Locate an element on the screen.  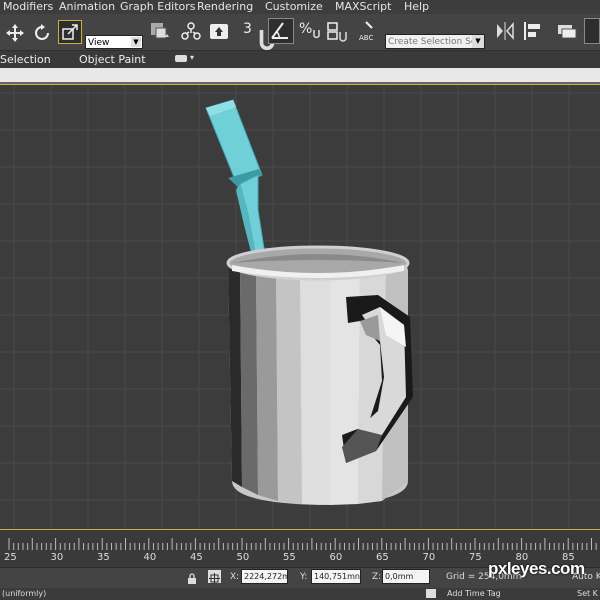
align-icon is located at coordinates (533, 31).